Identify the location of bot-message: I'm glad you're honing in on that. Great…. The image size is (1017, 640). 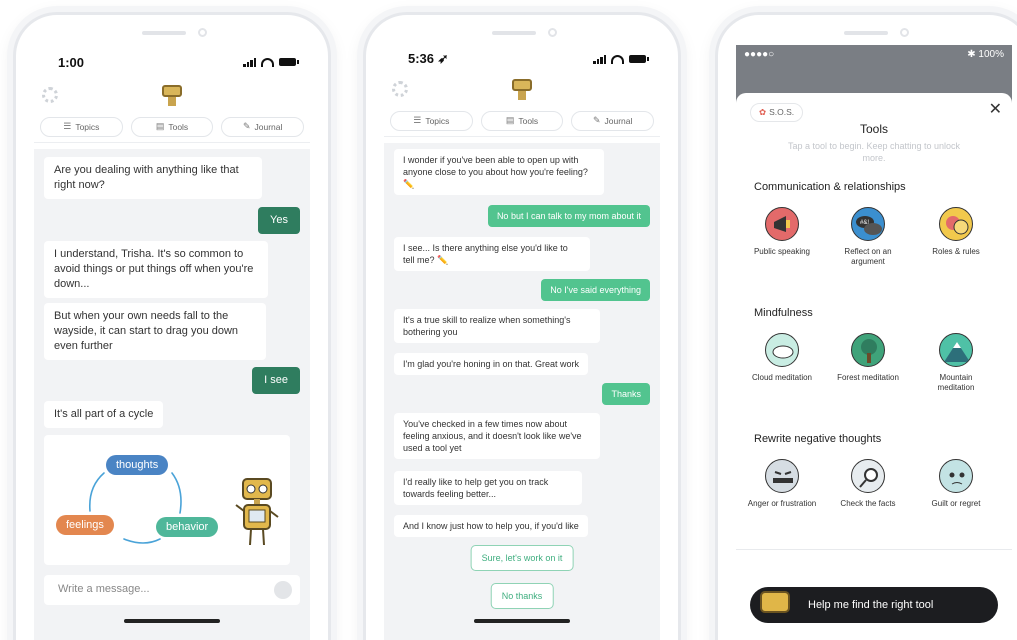
(491, 364).